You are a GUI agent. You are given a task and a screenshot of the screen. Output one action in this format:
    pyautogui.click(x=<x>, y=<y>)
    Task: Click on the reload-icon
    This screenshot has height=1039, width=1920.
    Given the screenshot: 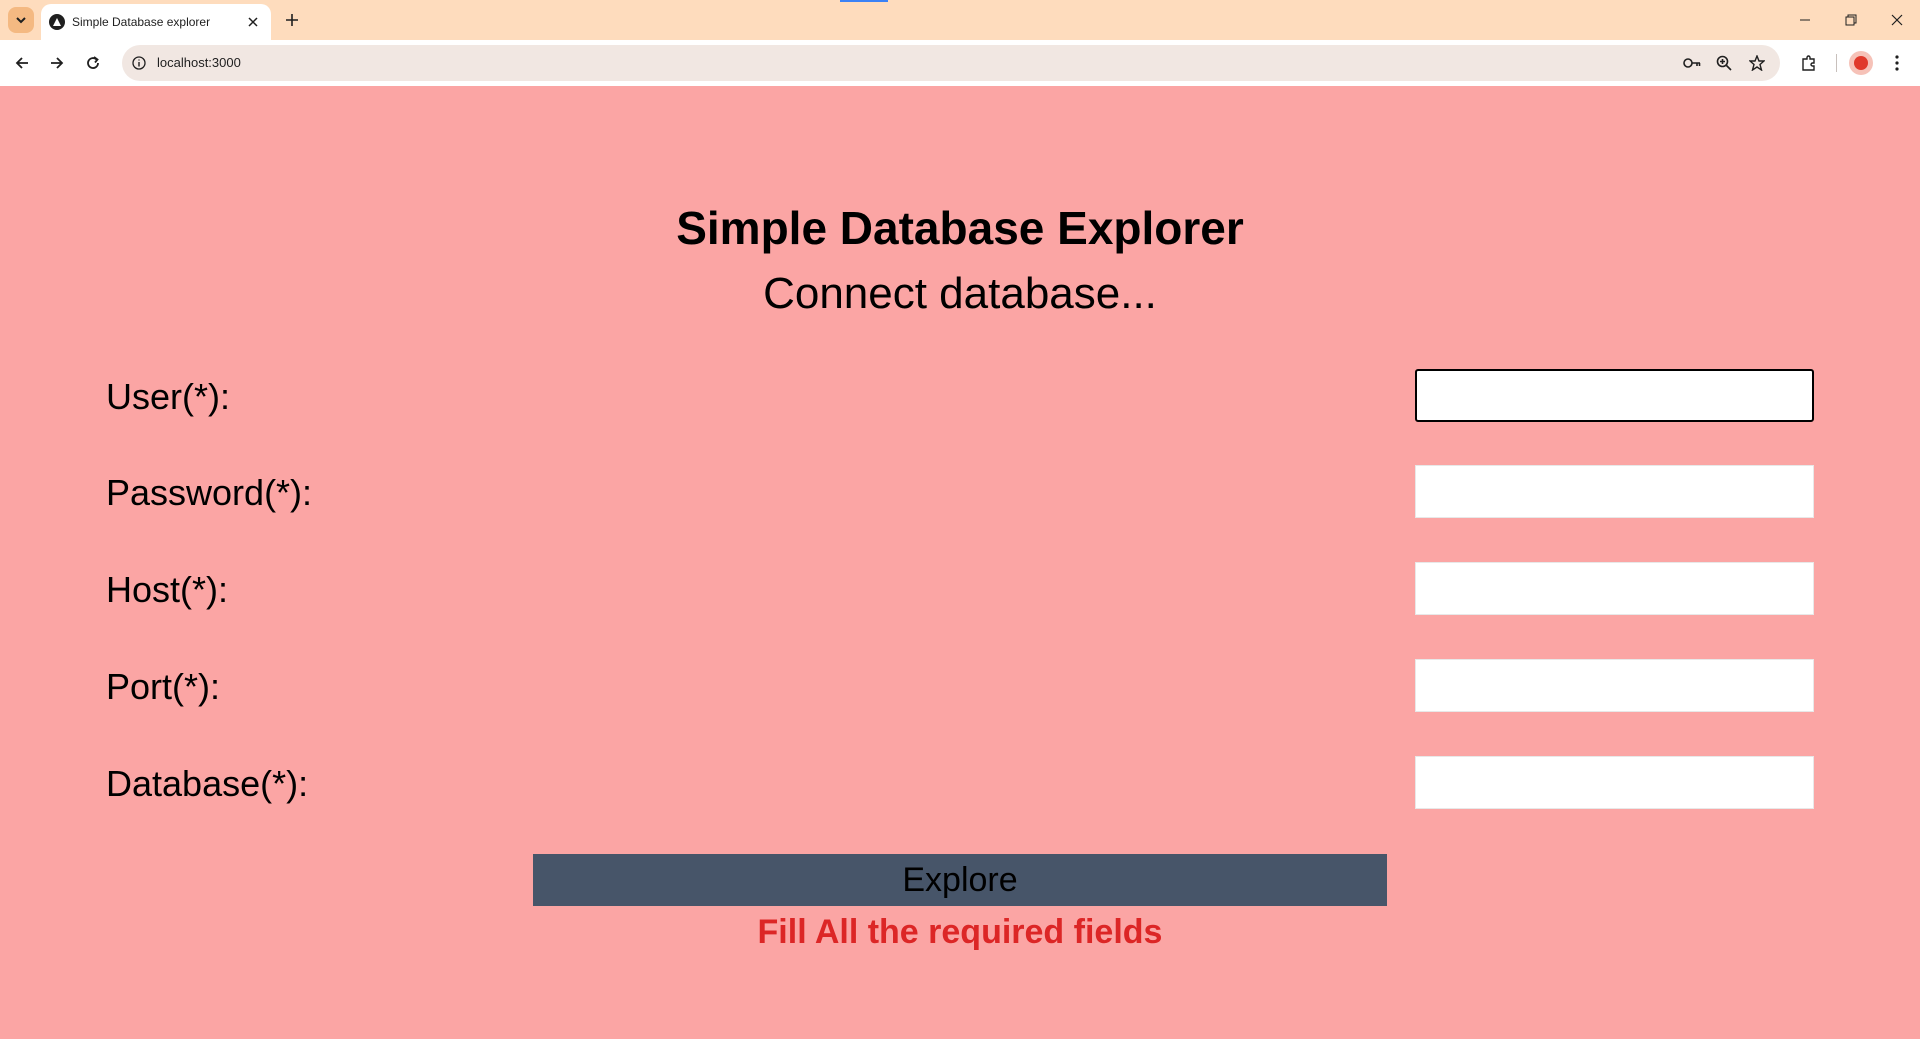 What is the action you would take?
    pyautogui.click(x=93, y=62)
    